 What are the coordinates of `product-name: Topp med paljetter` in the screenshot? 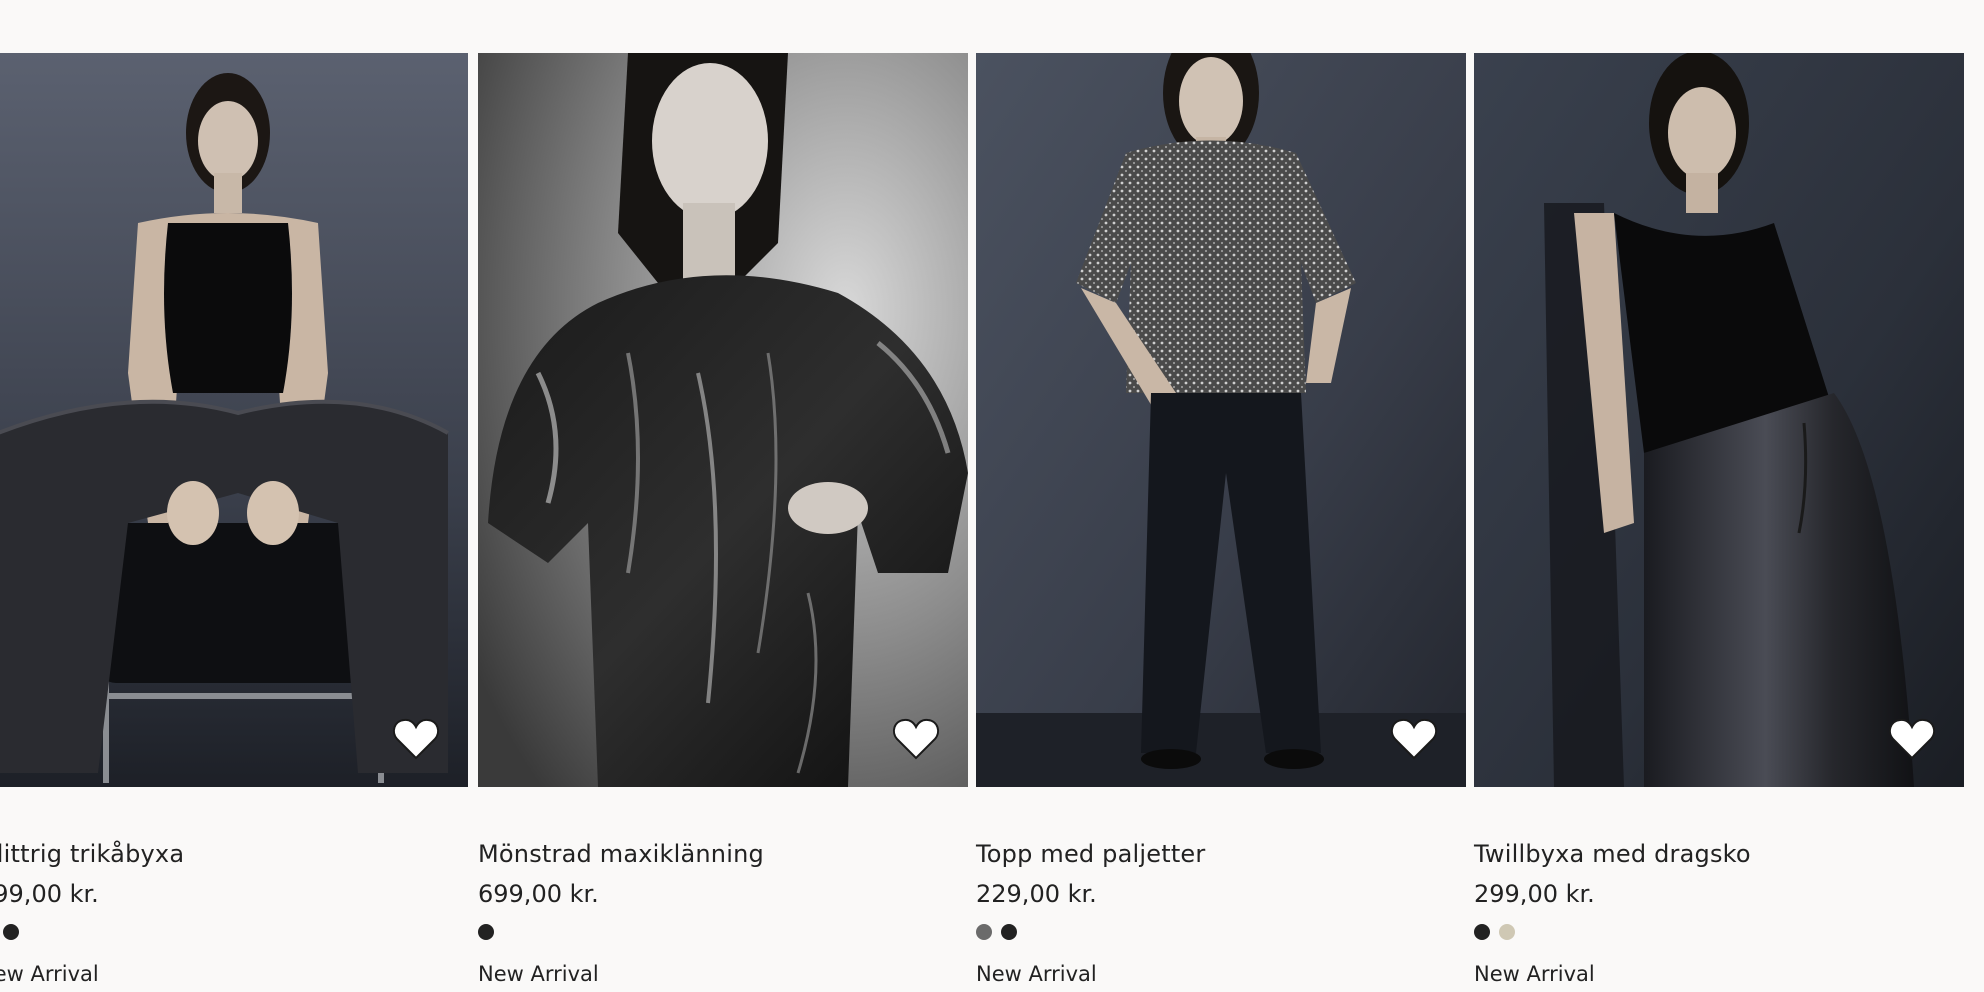 It's located at (1221, 854).